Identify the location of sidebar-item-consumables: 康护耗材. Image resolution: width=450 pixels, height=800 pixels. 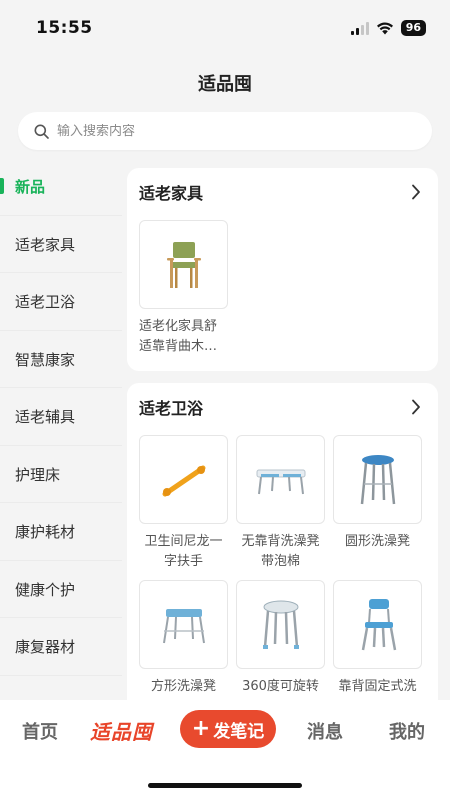
(61, 532).